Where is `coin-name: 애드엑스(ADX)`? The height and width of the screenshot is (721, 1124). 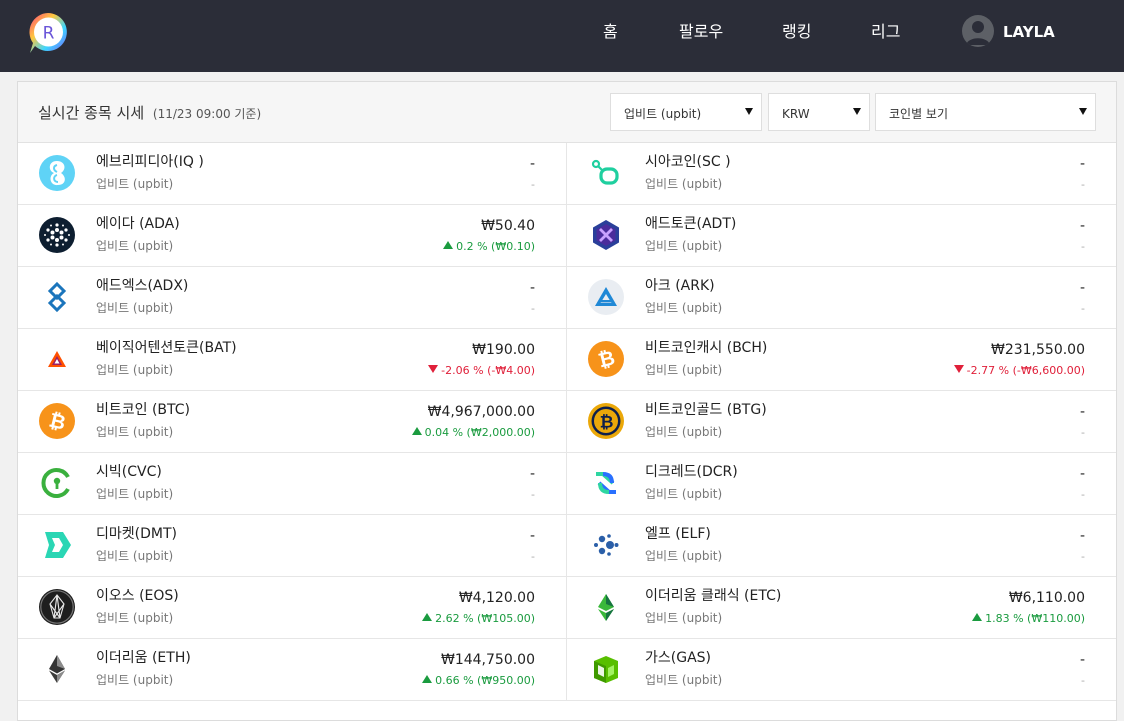
coin-name: 애드엑스(ADX) is located at coordinates (142, 286).